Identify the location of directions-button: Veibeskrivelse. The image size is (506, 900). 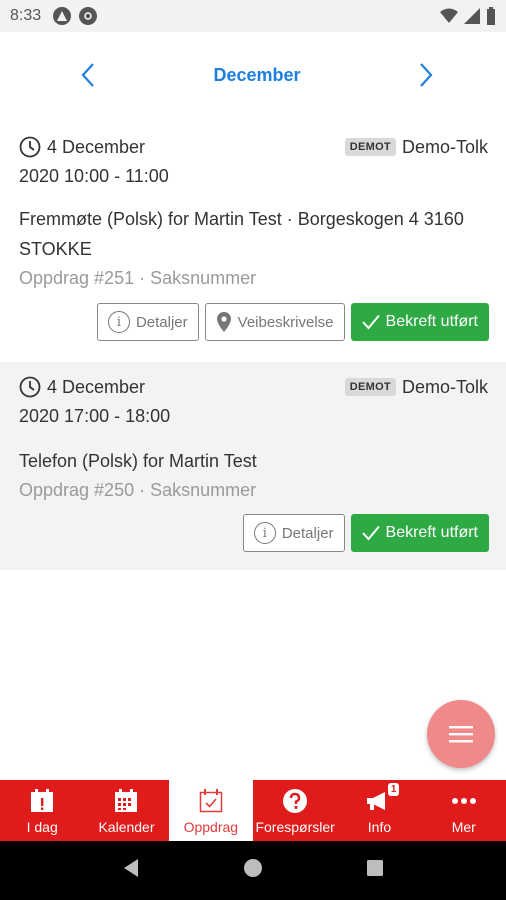
(274, 322).